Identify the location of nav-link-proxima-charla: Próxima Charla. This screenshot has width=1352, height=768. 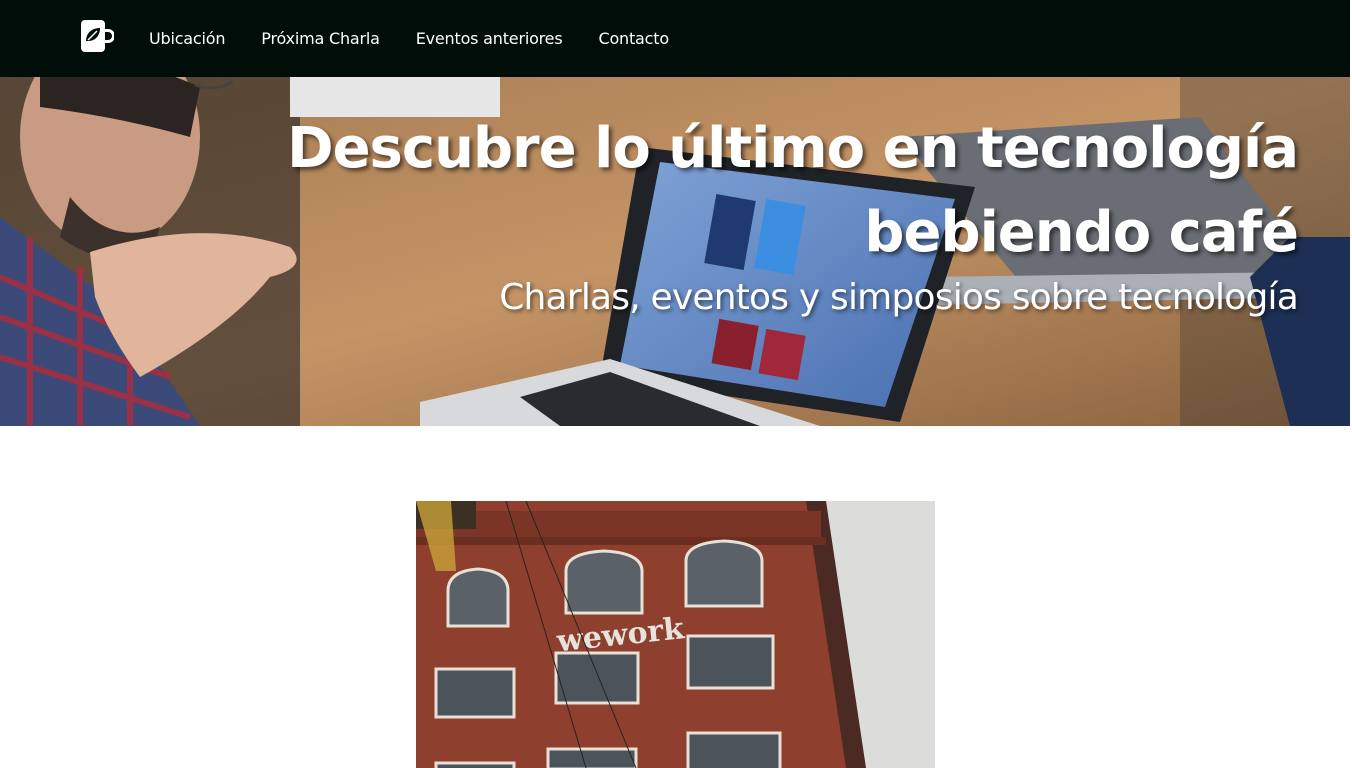
(320, 38).